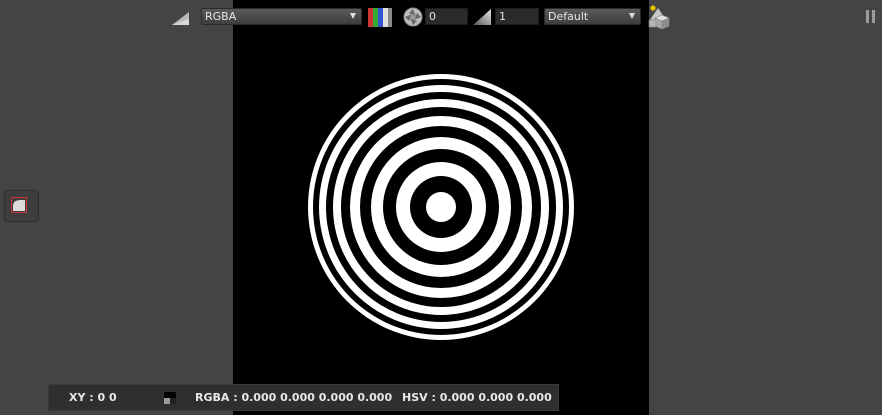 Image resolution: width=882 pixels, height=415 pixels. I want to click on exposure-value: 0, so click(432, 16).